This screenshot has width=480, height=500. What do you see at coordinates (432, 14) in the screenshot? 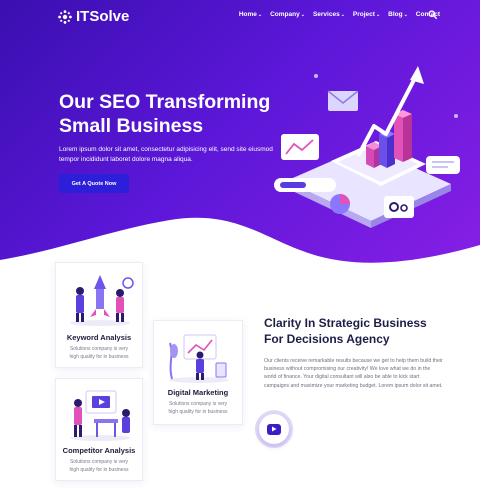
I see `search-icon` at bounding box center [432, 14].